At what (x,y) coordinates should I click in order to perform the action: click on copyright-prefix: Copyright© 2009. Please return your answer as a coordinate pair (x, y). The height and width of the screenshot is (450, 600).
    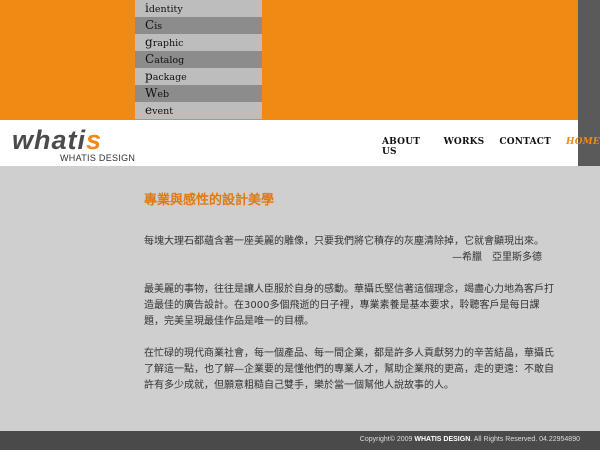
    Looking at the image, I should click on (387, 439).